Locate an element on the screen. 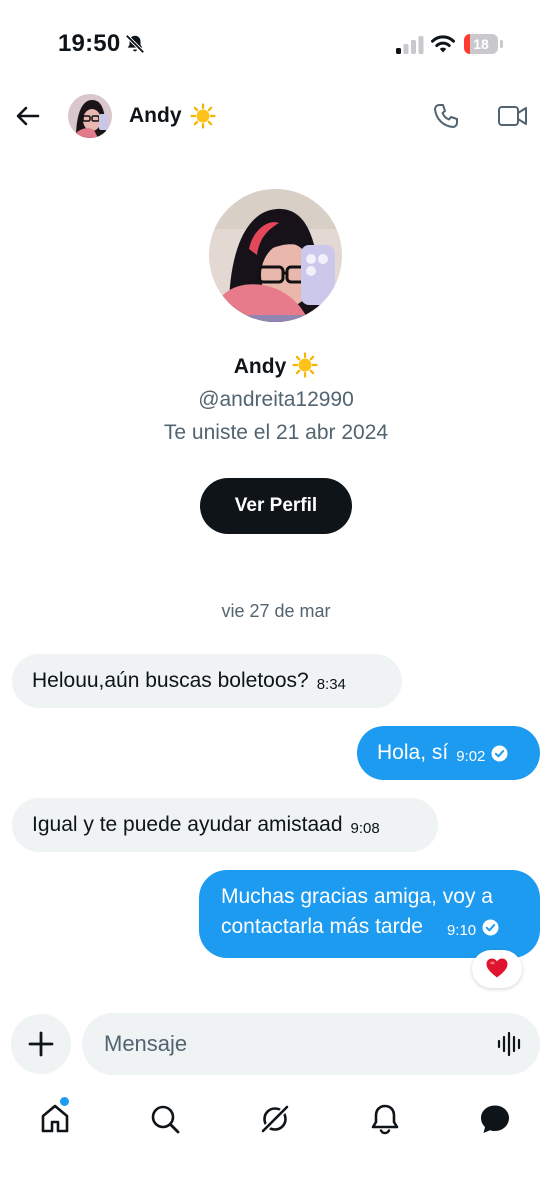  message-bubble-incoming: Helouu,aún buscas boletoos? 8:34 is located at coordinates (207, 681).